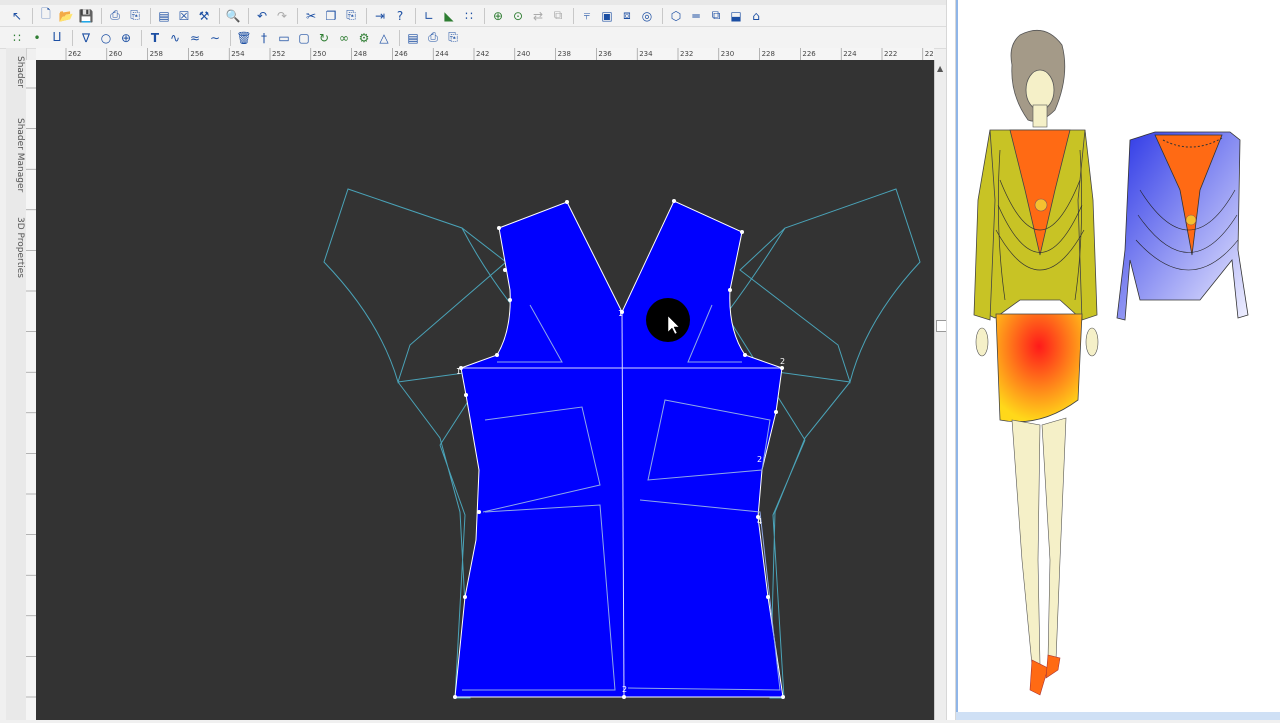  I want to click on align-icon: ⫧, so click(587, 16).